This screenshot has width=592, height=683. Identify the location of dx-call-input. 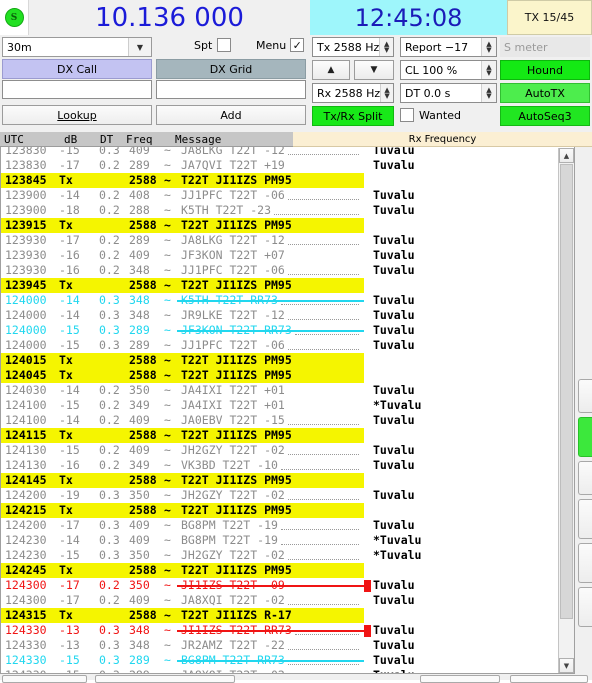
(77, 89).